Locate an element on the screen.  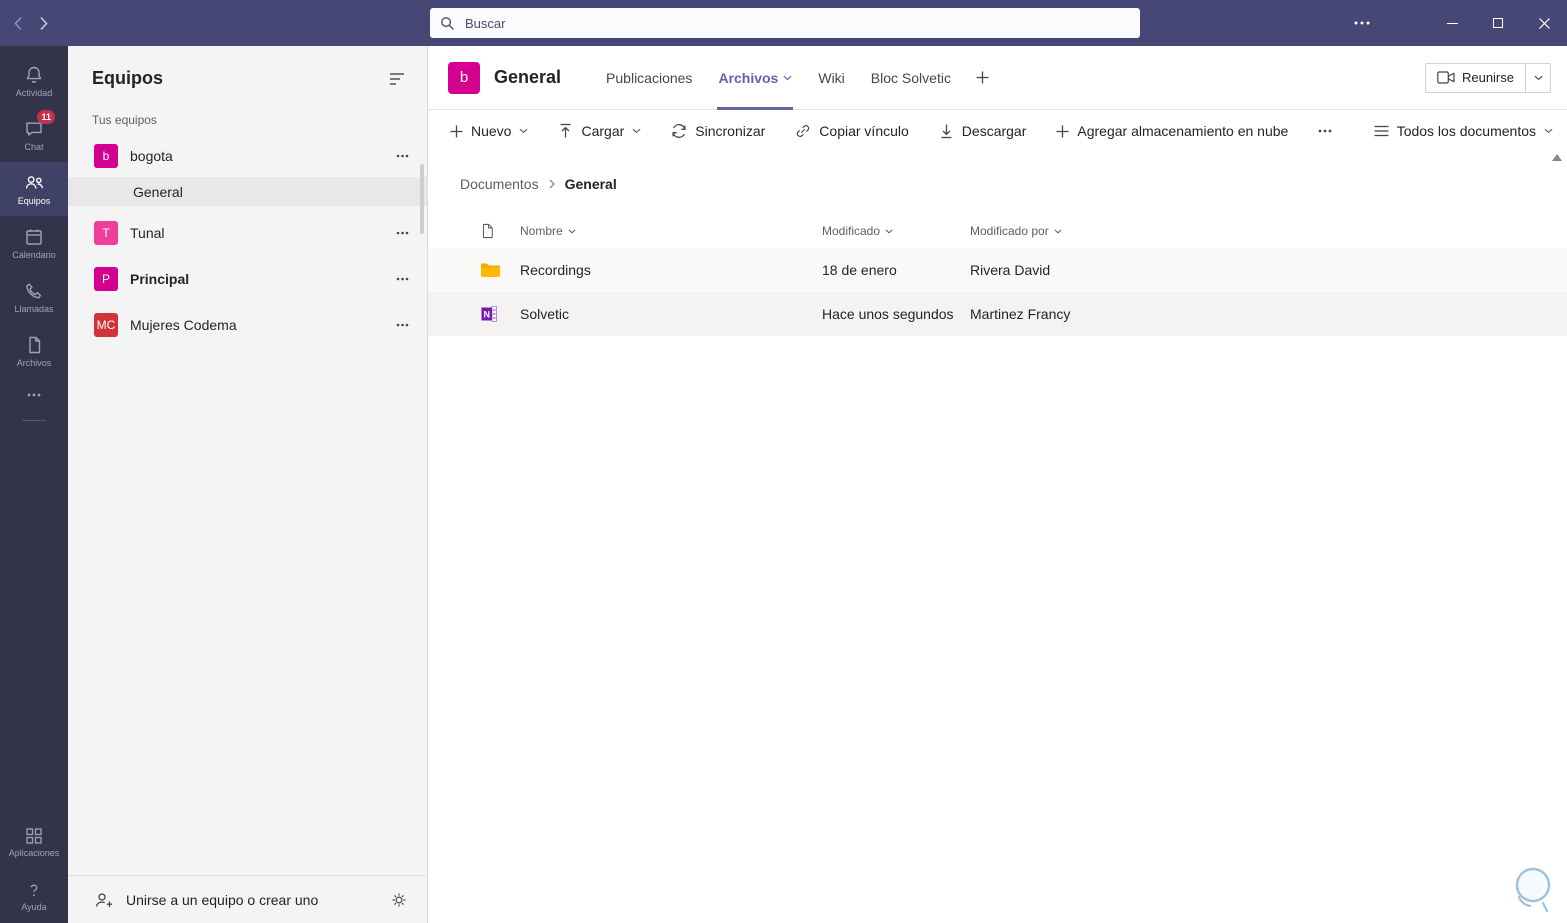
tab-label: Publicaciones is located at coordinates (649, 77).